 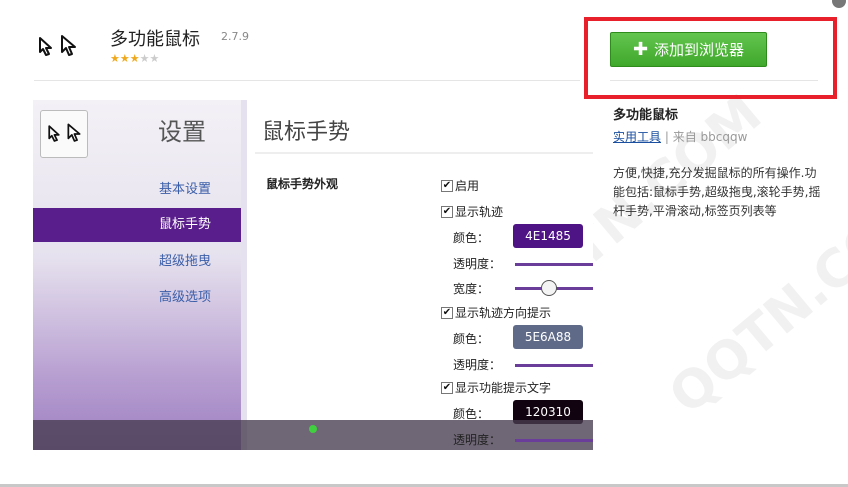 What do you see at coordinates (137, 225) in the screenshot?
I see `nav-item-gestures: 鼠标手势` at bounding box center [137, 225].